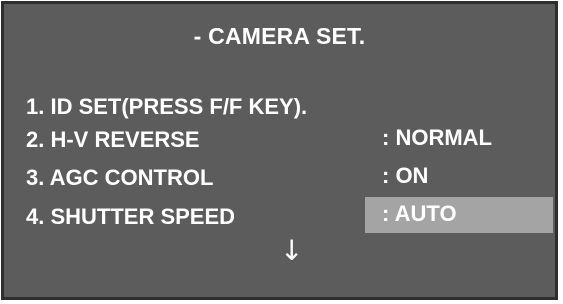  Describe the element at coordinates (166, 107) in the screenshot. I see `menu-item-id-set: 1. ID SET(PRESS F/F KEY).` at that location.